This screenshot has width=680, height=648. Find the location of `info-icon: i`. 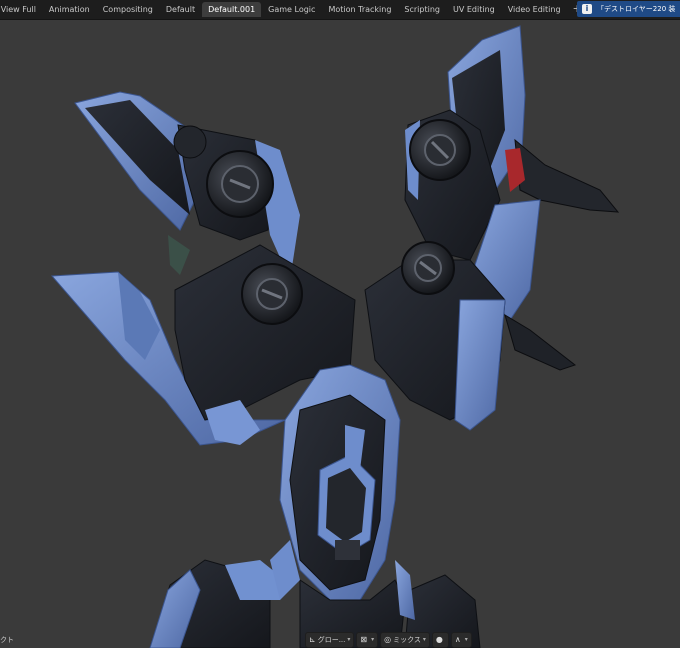

info-icon: i is located at coordinates (587, 9).